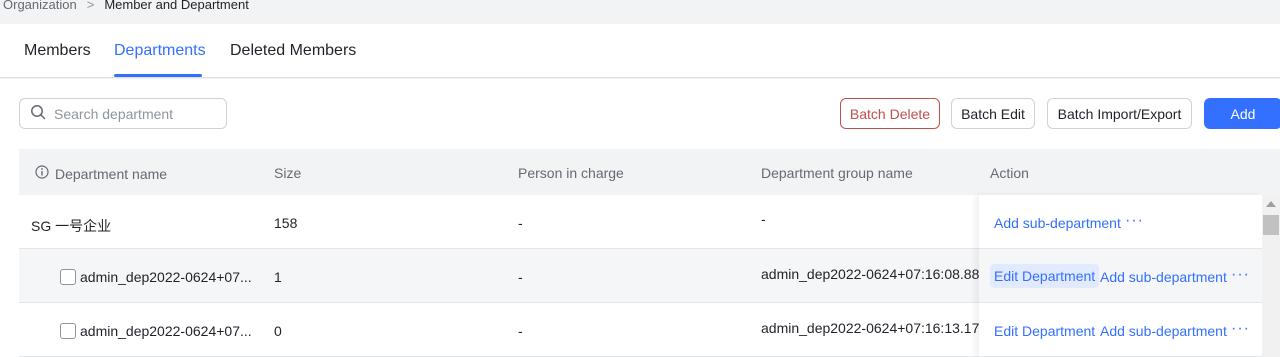 This screenshot has height=357, width=1280. I want to click on breadcrumb-chevron-icon: >, so click(90, 6).